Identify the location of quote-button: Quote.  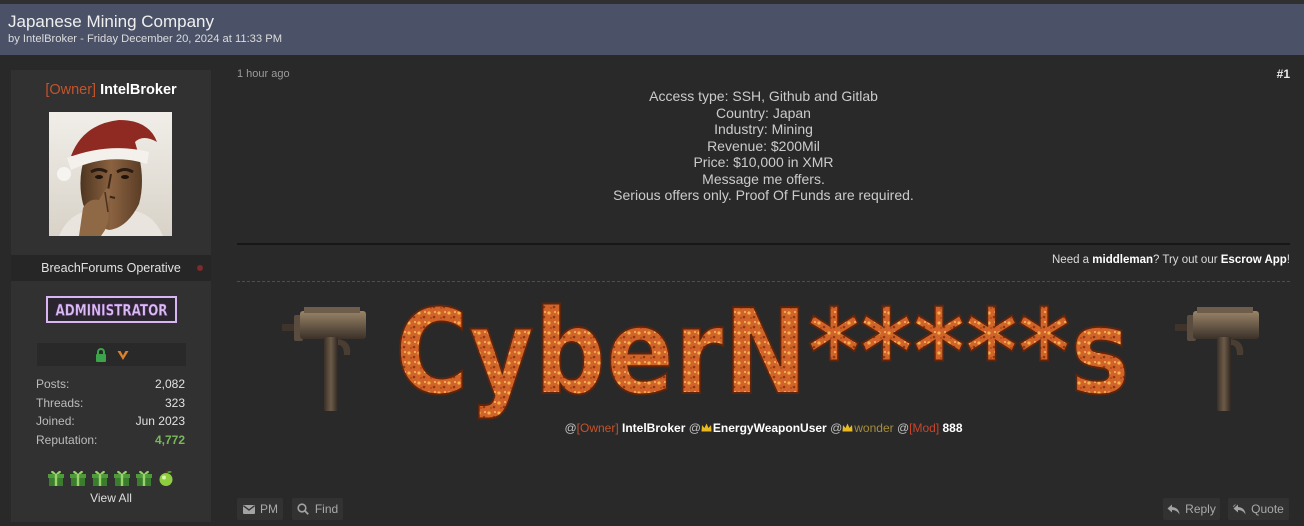
(1258, 509).